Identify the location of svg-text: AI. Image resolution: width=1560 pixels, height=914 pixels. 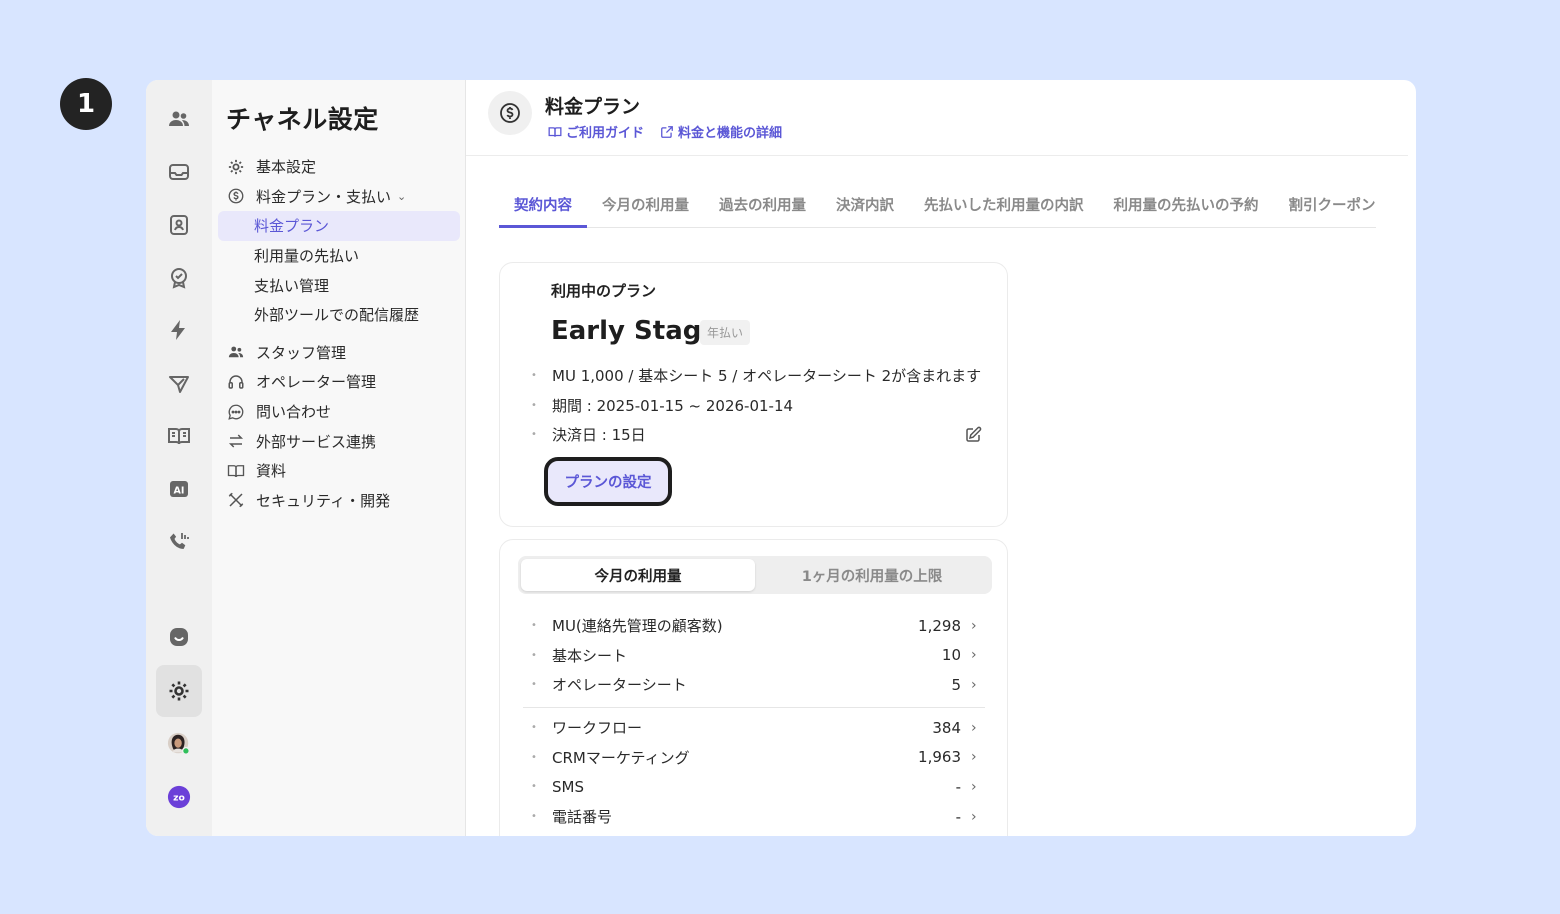
(179, 491).